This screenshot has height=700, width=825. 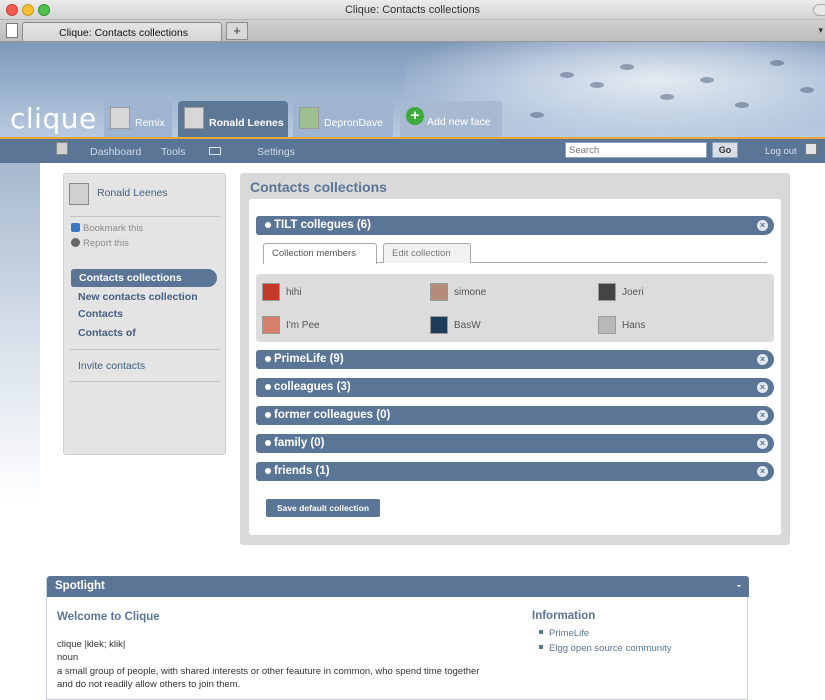 What do you see at coordinates (115, 152) in the screenshot?
I see `nav-dashboard: Dashboard` at bounding box center [115, 152].